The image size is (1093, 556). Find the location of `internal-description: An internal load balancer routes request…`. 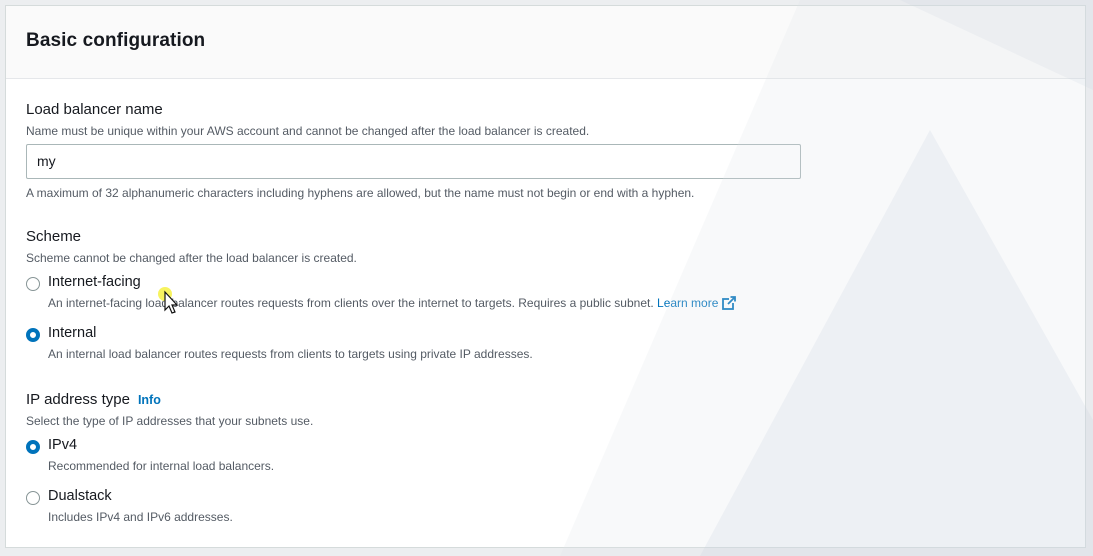

internal-description: An internal load balancer routes request… is located at coordinates (290, 354).